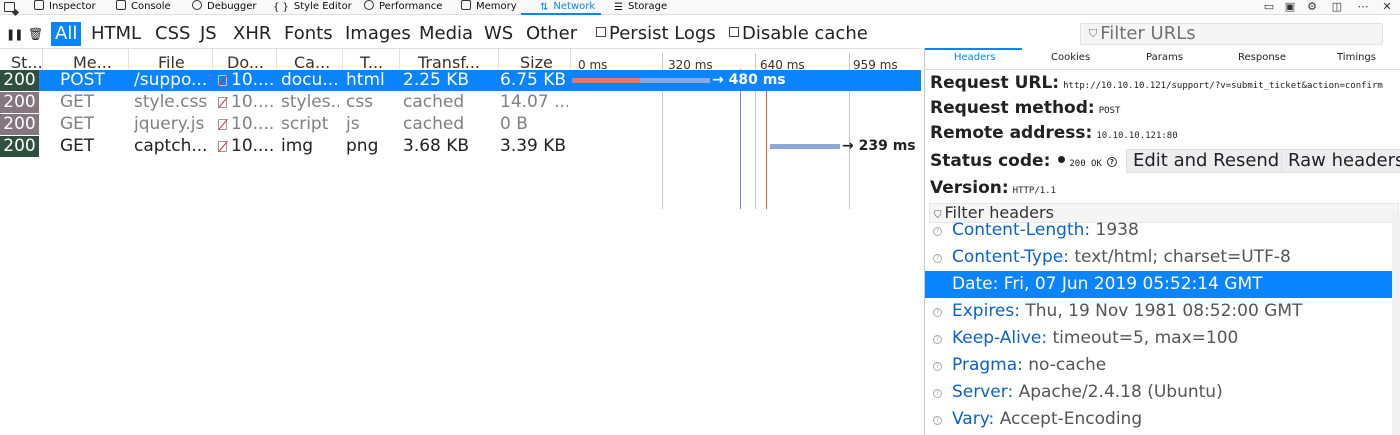 The height and width of the screenshot is (435, 1400). Describe the element at coordinates (1159, 419) in the screenshot. I see `header-row: ? Vary: Accept-Encoding` at that location.